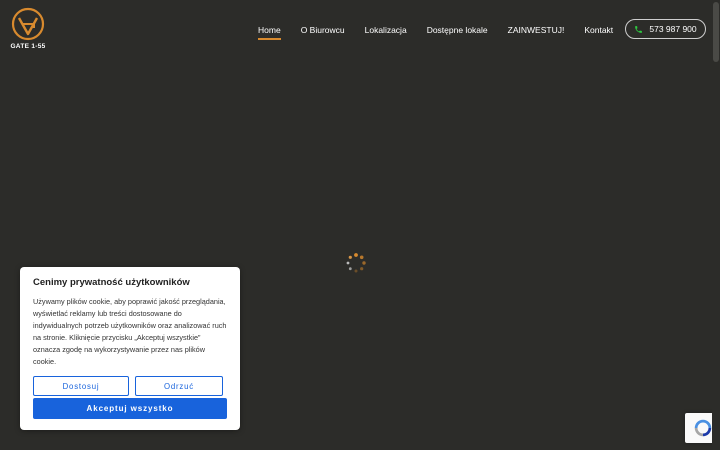  What do you see at coordinates (639, 29) in the screenshot?
I see `phone-icon` at bounding box center [639, 29].